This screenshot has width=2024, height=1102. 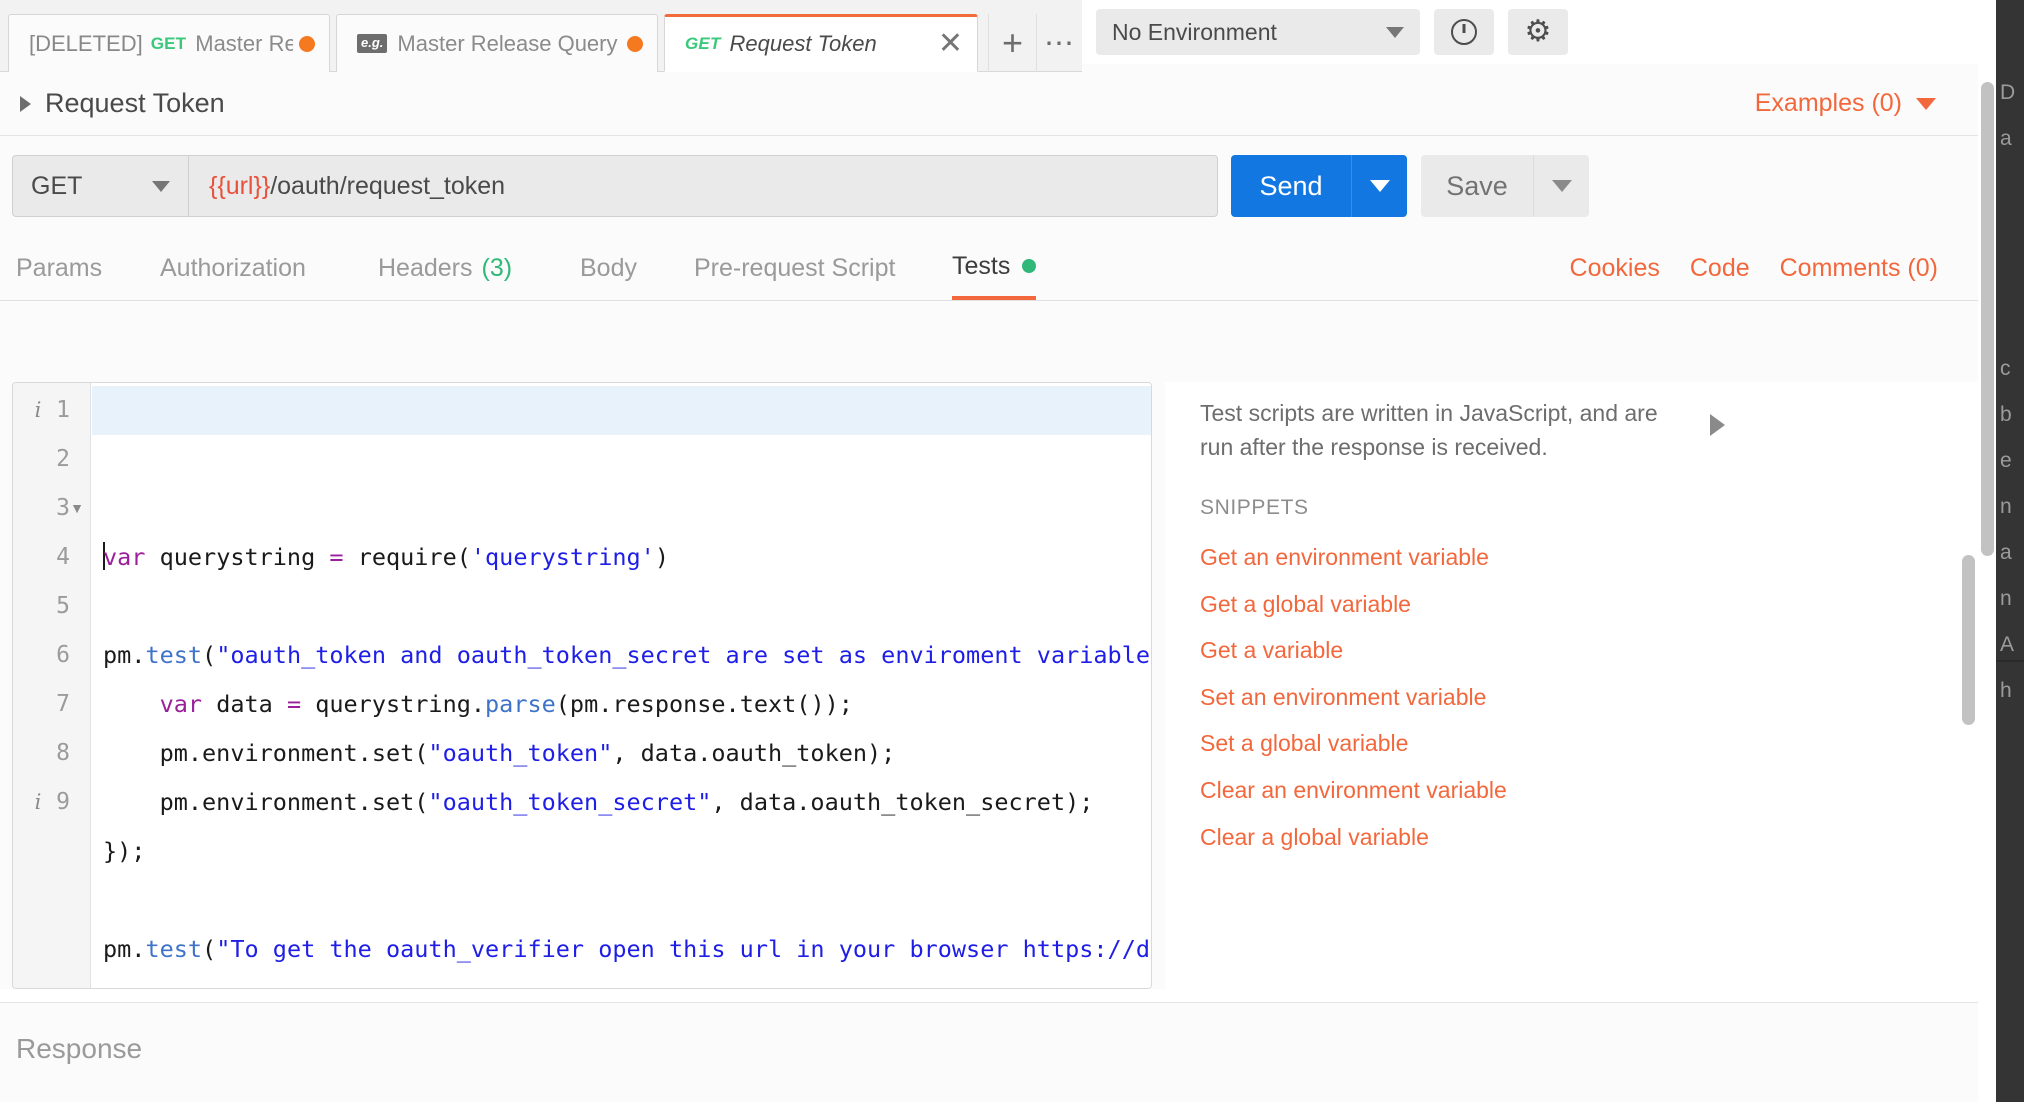 What do you see at coordinates (1859, 268) in the screenshot?
I see `comments-link: Comments (0)` at bounding box center [1859, 268].